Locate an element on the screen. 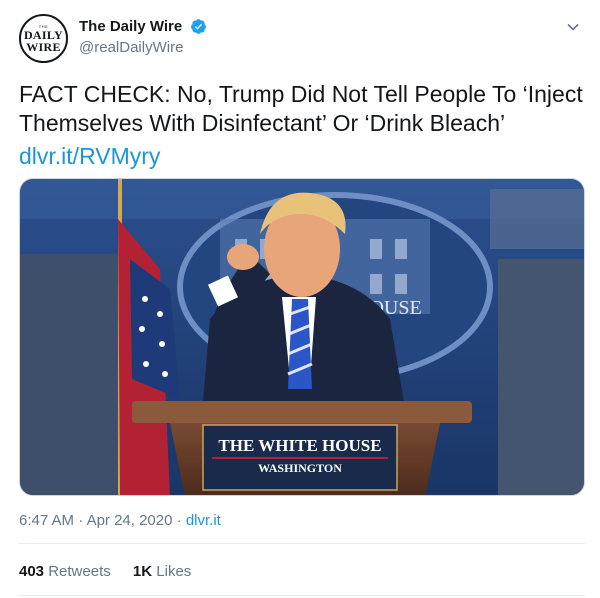 Image resolution: width=600 pixels, height=598 pixels. retweets-stat: 403 Retweets is located at coordinates (67, 571).